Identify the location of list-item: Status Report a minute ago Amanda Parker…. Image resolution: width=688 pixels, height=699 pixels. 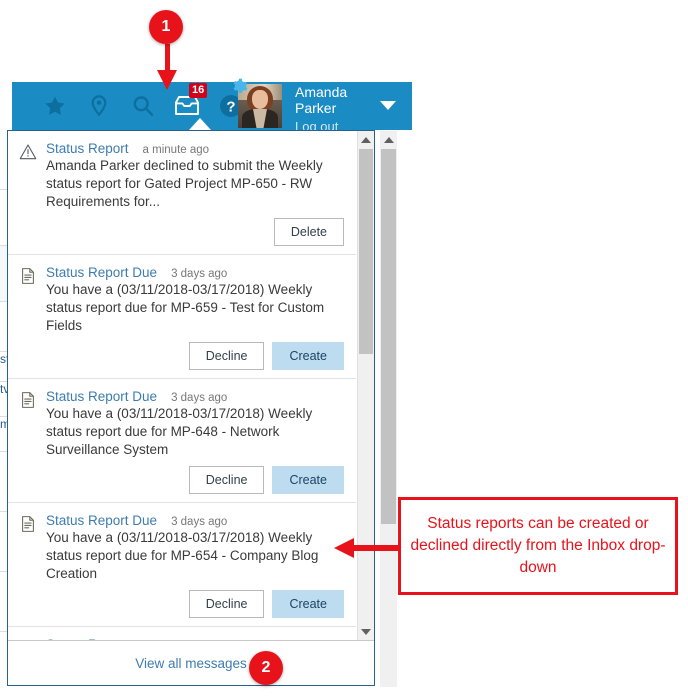
(182, 193).